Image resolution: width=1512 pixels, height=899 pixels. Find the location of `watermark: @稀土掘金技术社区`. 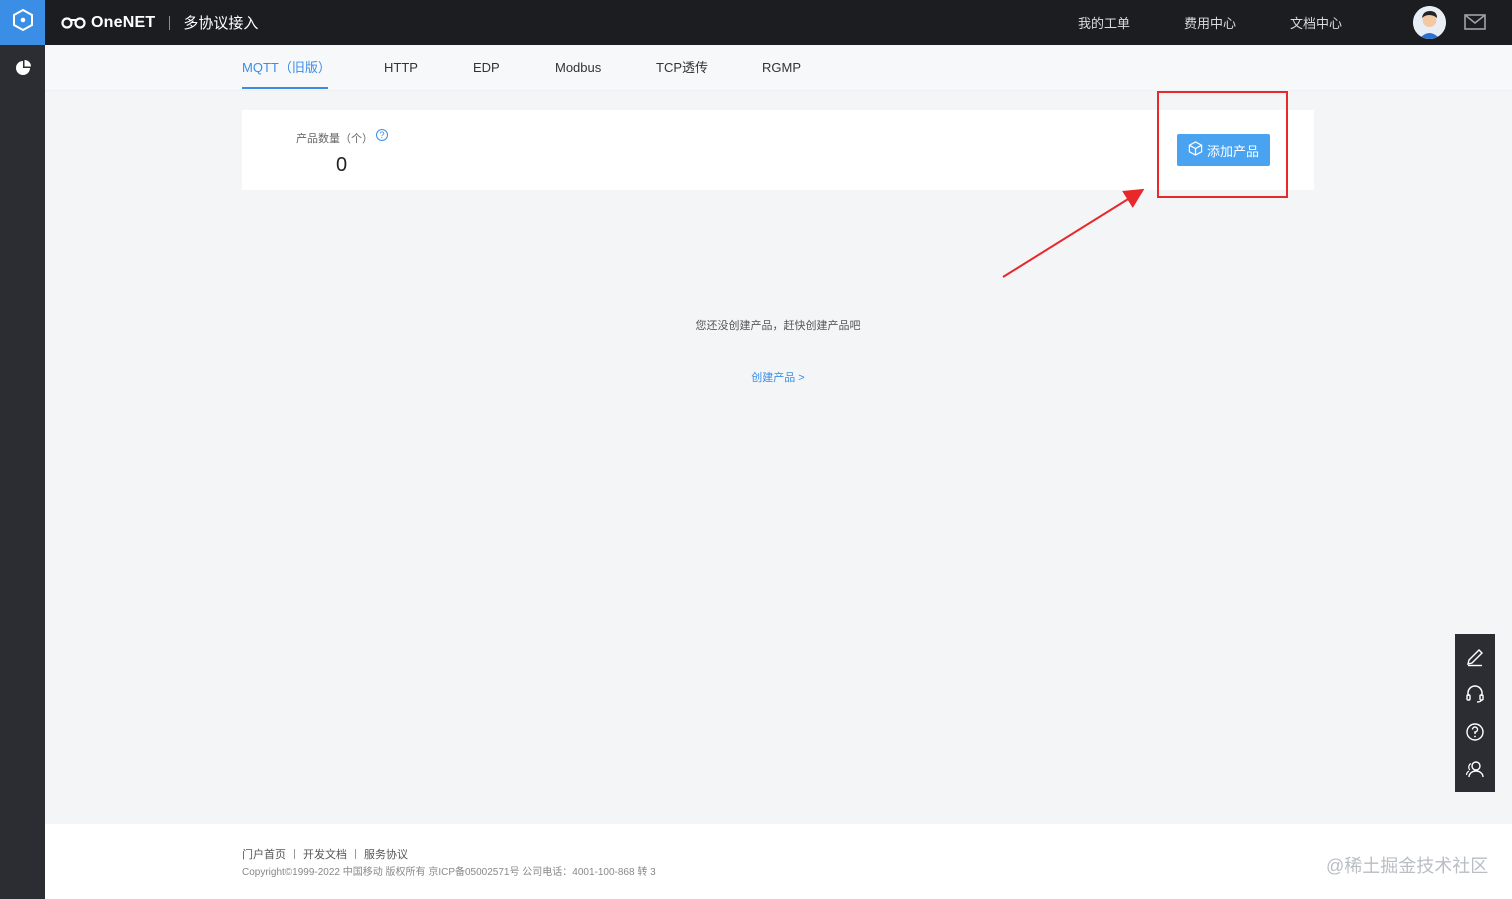

watermark: @稀土掘金技术社区 is located at coordinates (1407, 866).